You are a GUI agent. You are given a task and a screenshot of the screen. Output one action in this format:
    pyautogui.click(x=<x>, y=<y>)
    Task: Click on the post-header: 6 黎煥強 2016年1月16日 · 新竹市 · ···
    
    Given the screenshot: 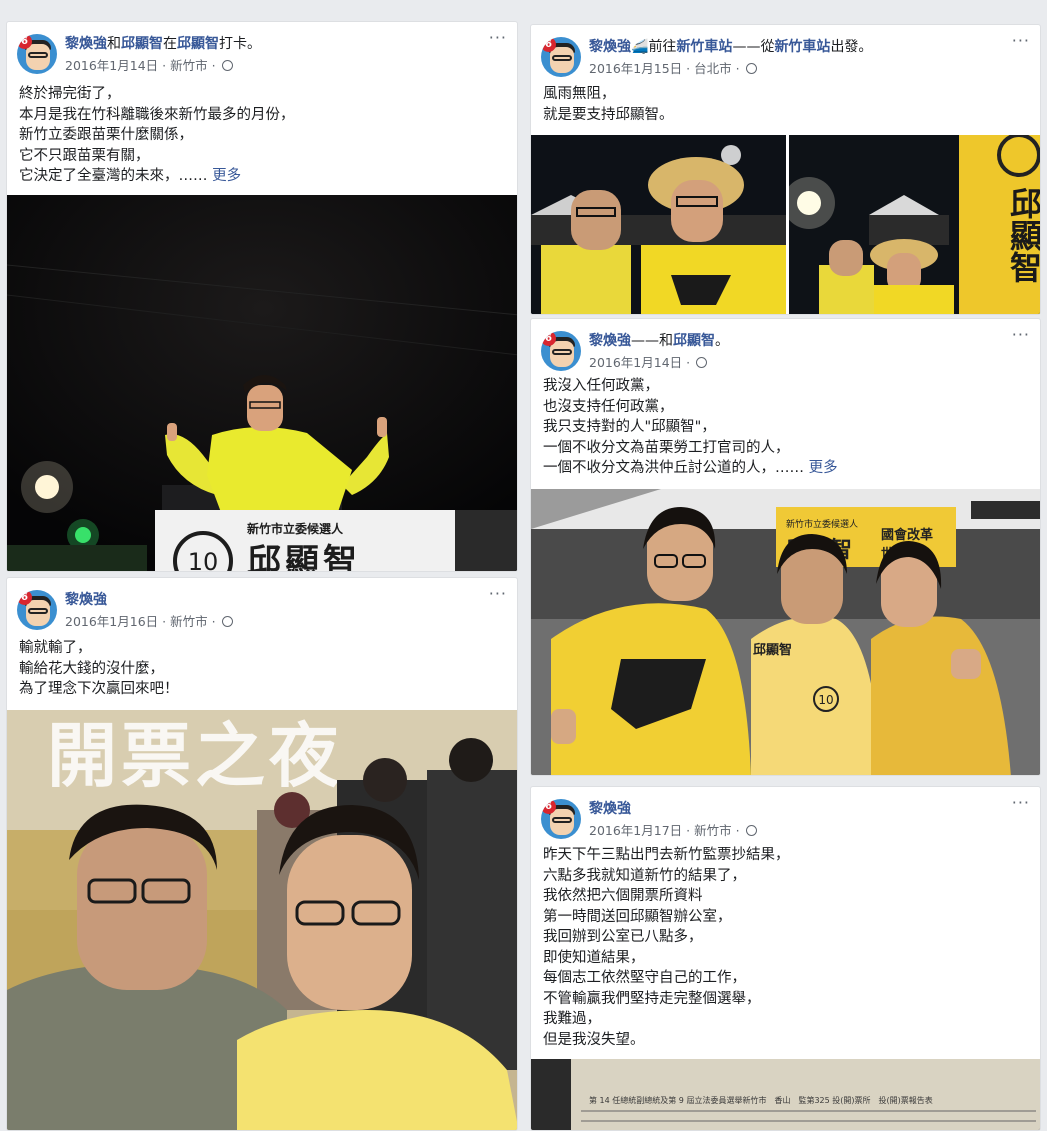 What is the action you would take?
    pyautogui.click(x=262, y=609)
    